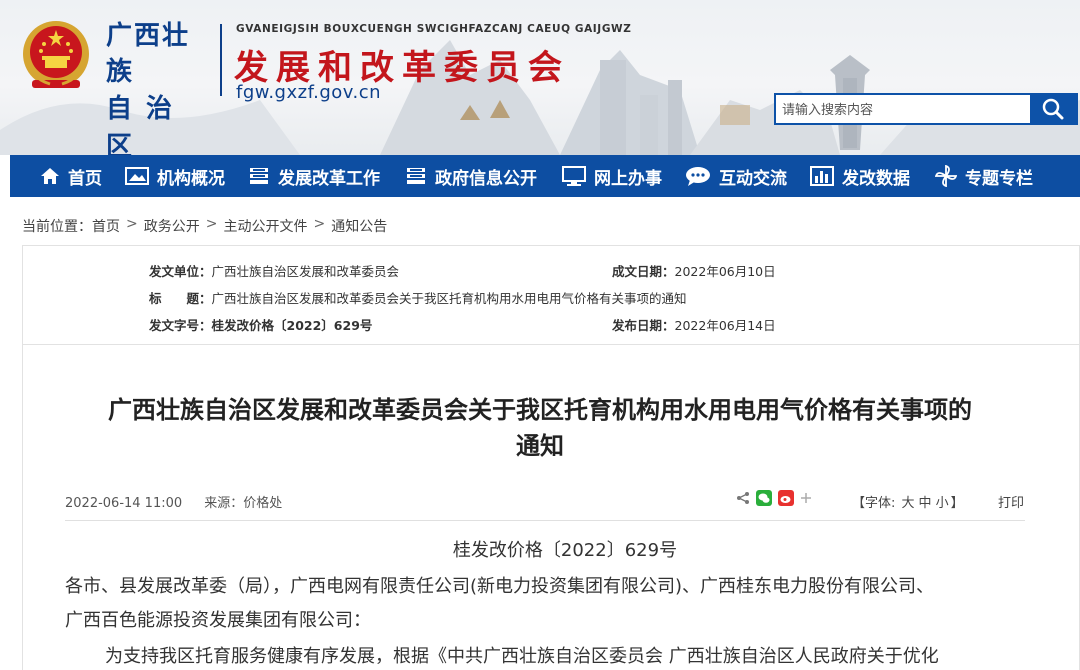 This screenshot has width=1080, height=670. I want to click on monitor-icon, so click(574, 176).